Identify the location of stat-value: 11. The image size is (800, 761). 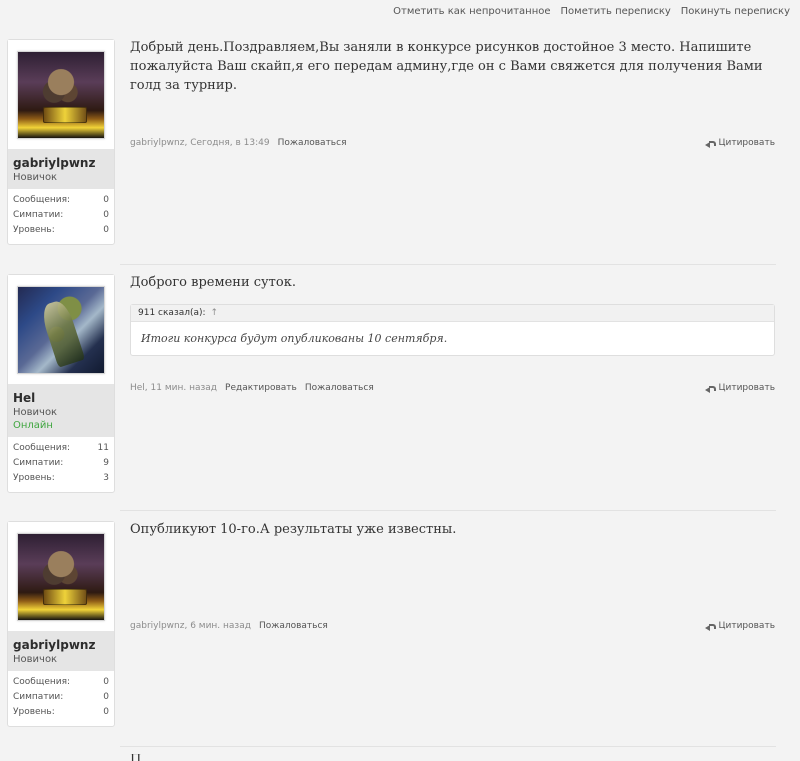
(103, 448).